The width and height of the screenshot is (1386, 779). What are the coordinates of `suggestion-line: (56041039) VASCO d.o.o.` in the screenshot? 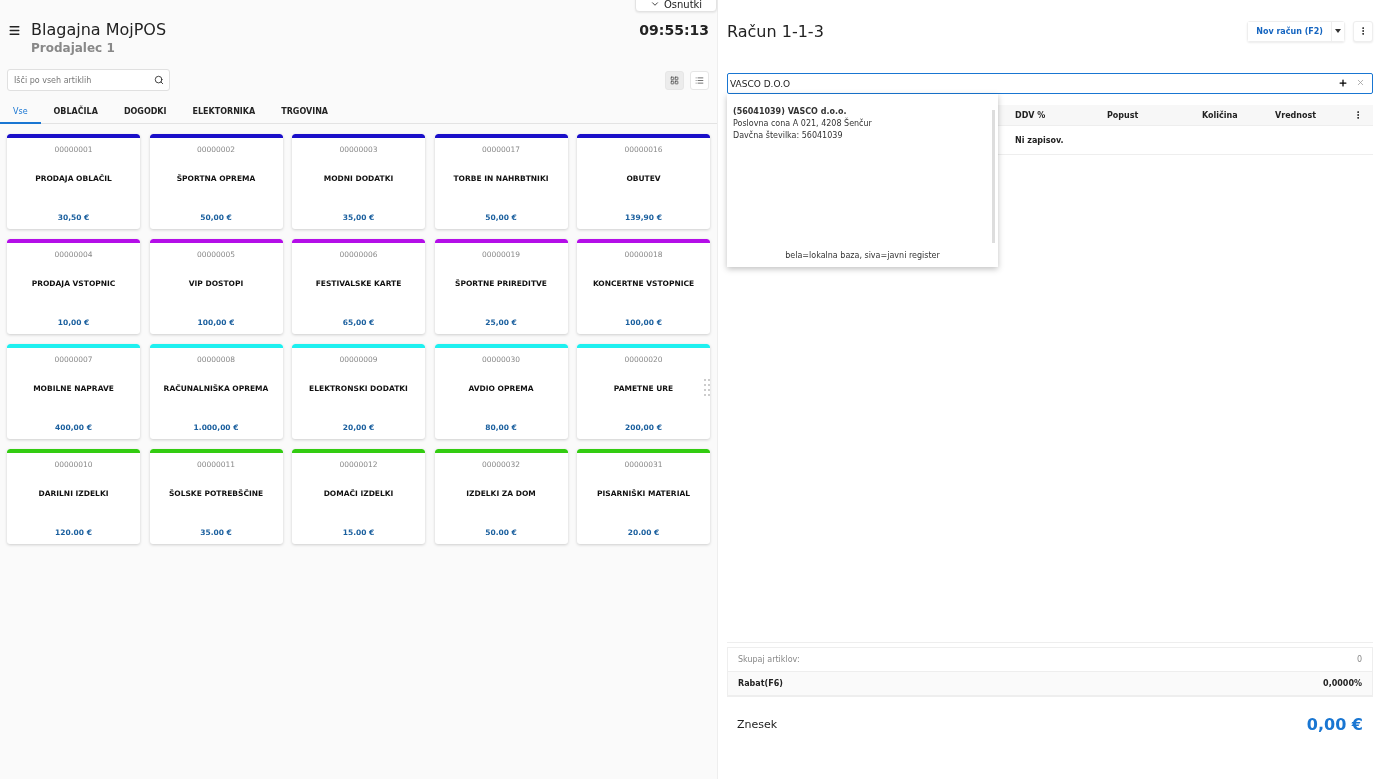 It's located at (862, 112).